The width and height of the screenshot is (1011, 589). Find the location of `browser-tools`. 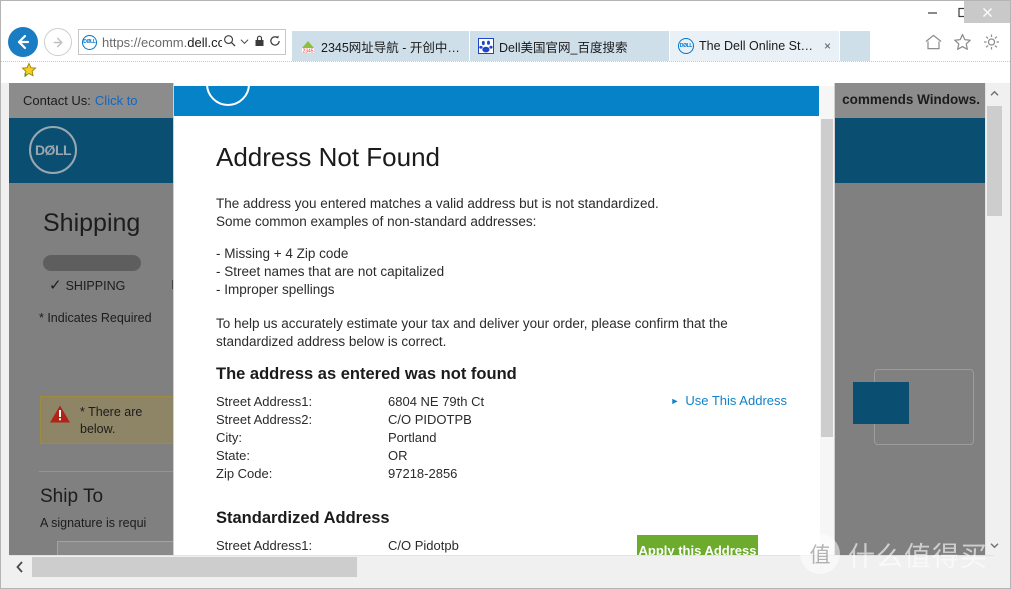

browser-tools is located at coordinates (967, 42).